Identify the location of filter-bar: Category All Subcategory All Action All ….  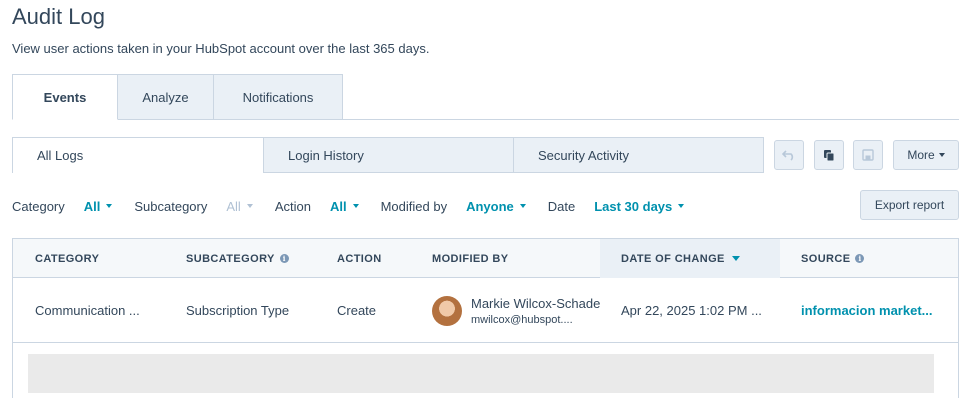
(359, 206).